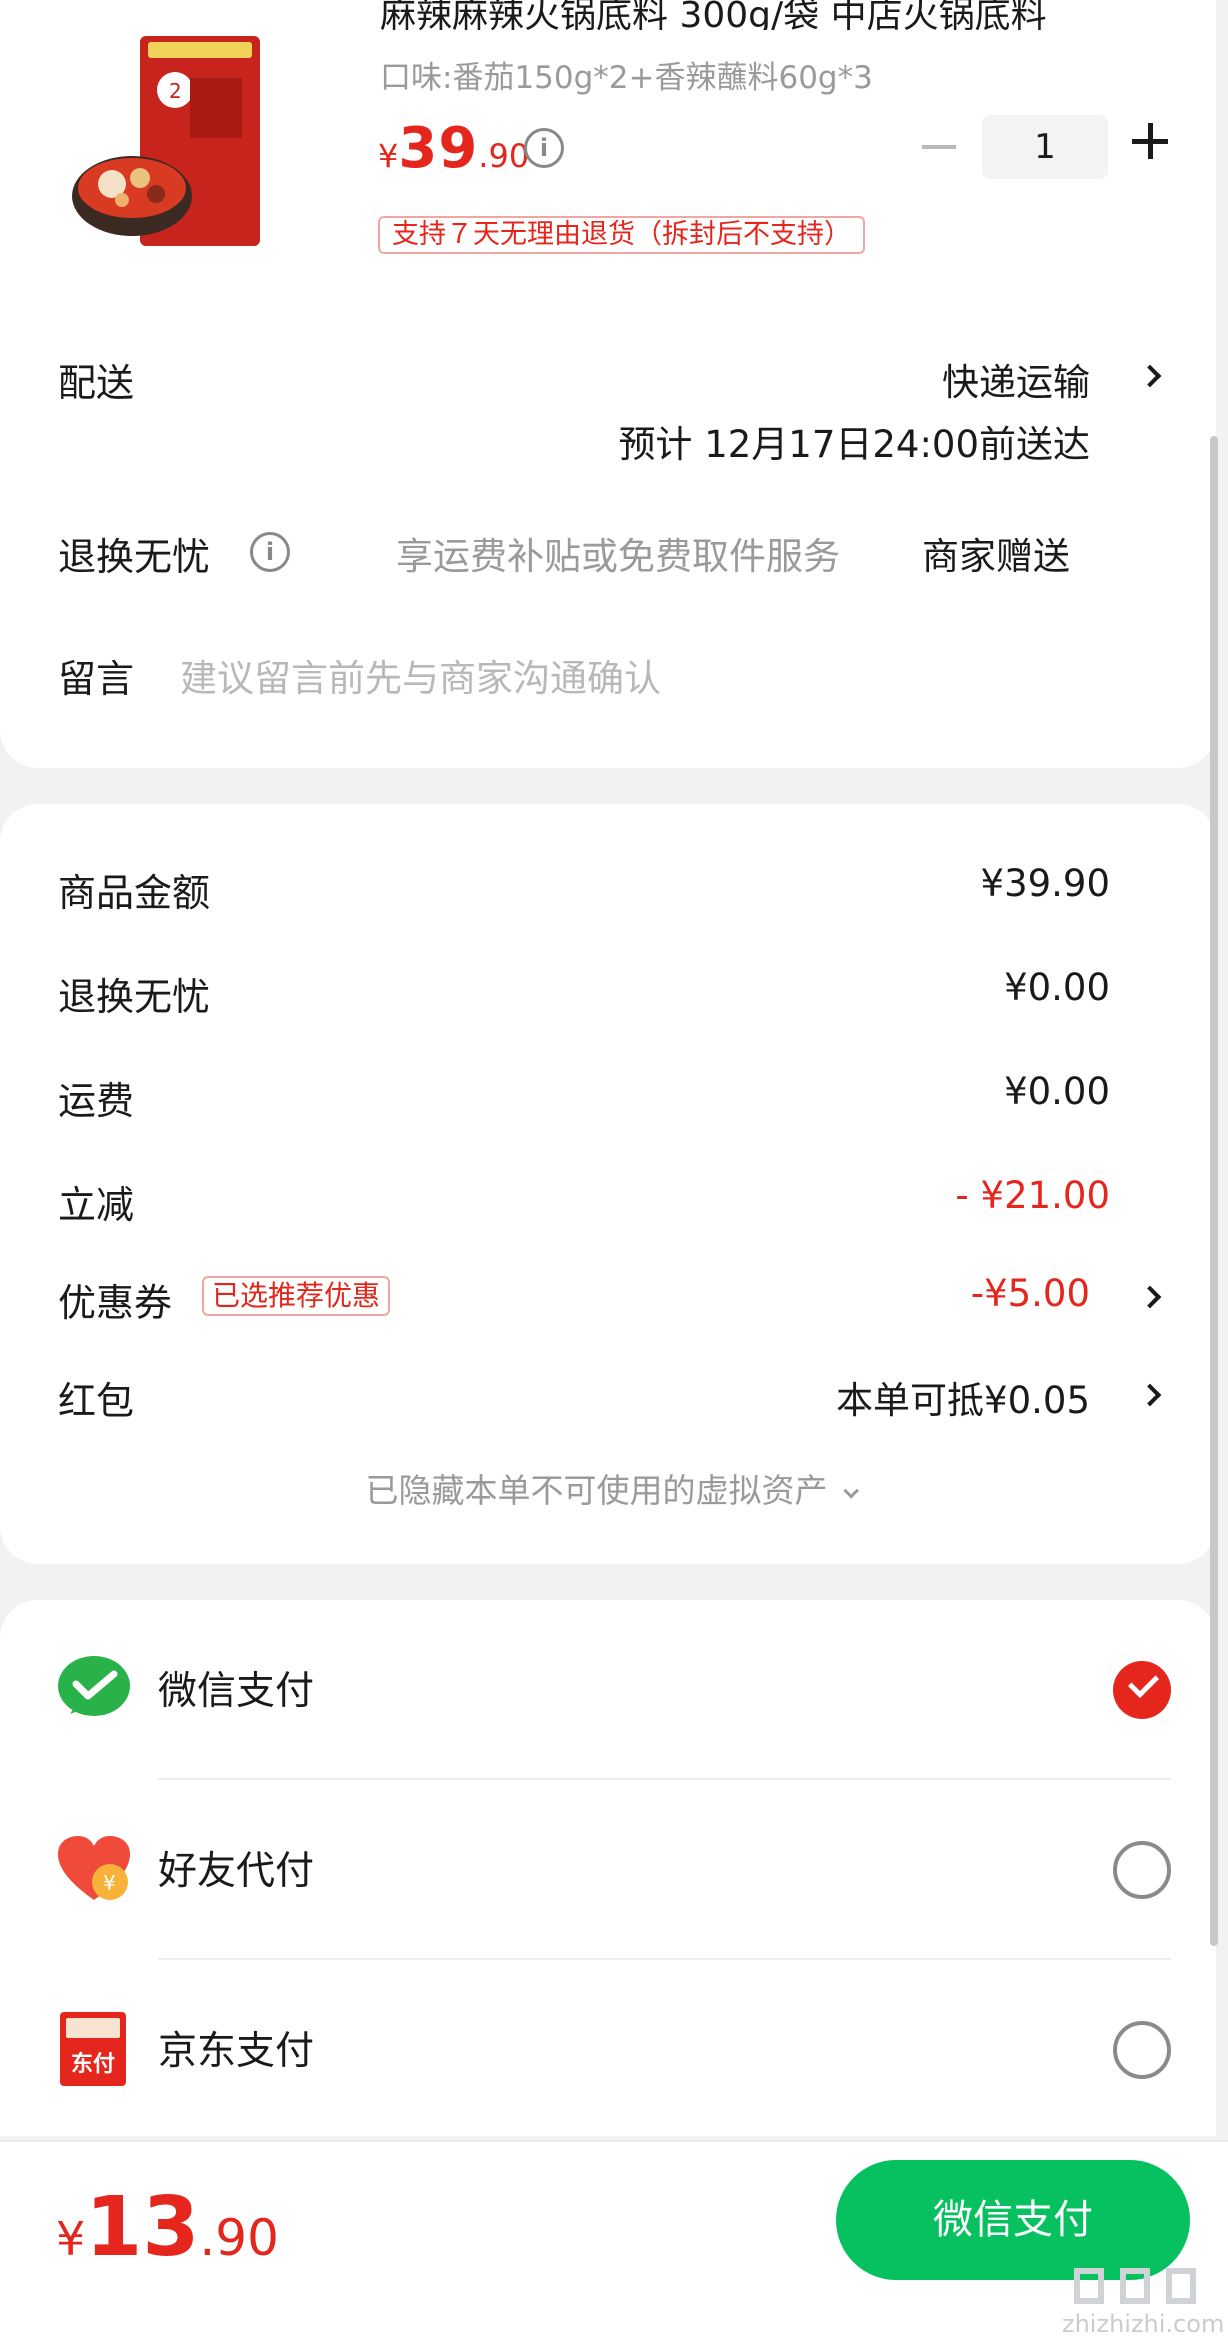  Describe the element at coordinates (175, 91) in the screenshot. I see `svg-text: 2` at that location.